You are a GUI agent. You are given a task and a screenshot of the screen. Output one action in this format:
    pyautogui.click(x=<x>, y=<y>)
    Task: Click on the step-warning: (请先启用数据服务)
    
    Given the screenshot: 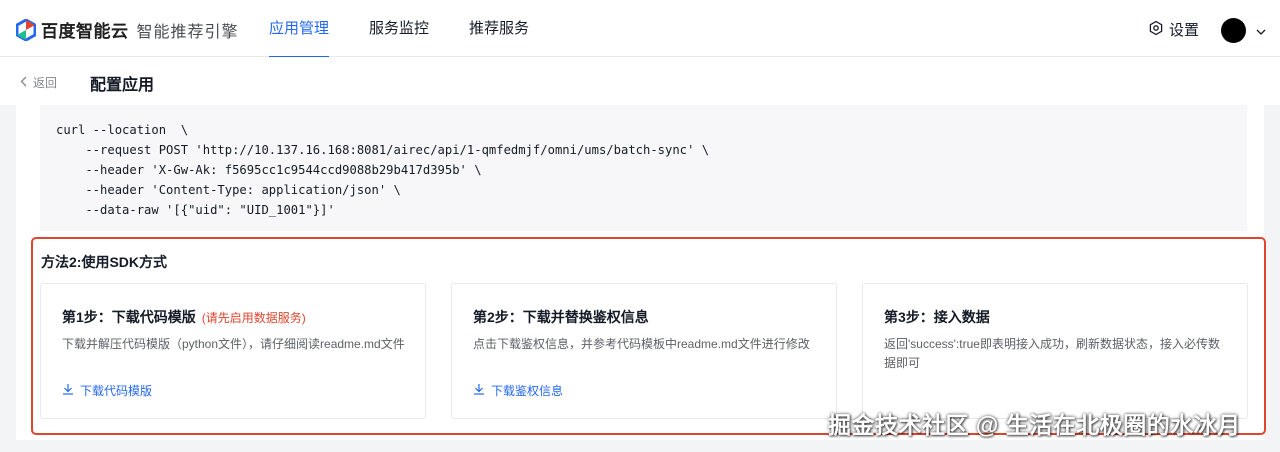 What is the action you would take?
    pyautogui.click(x=253, y=318)
    